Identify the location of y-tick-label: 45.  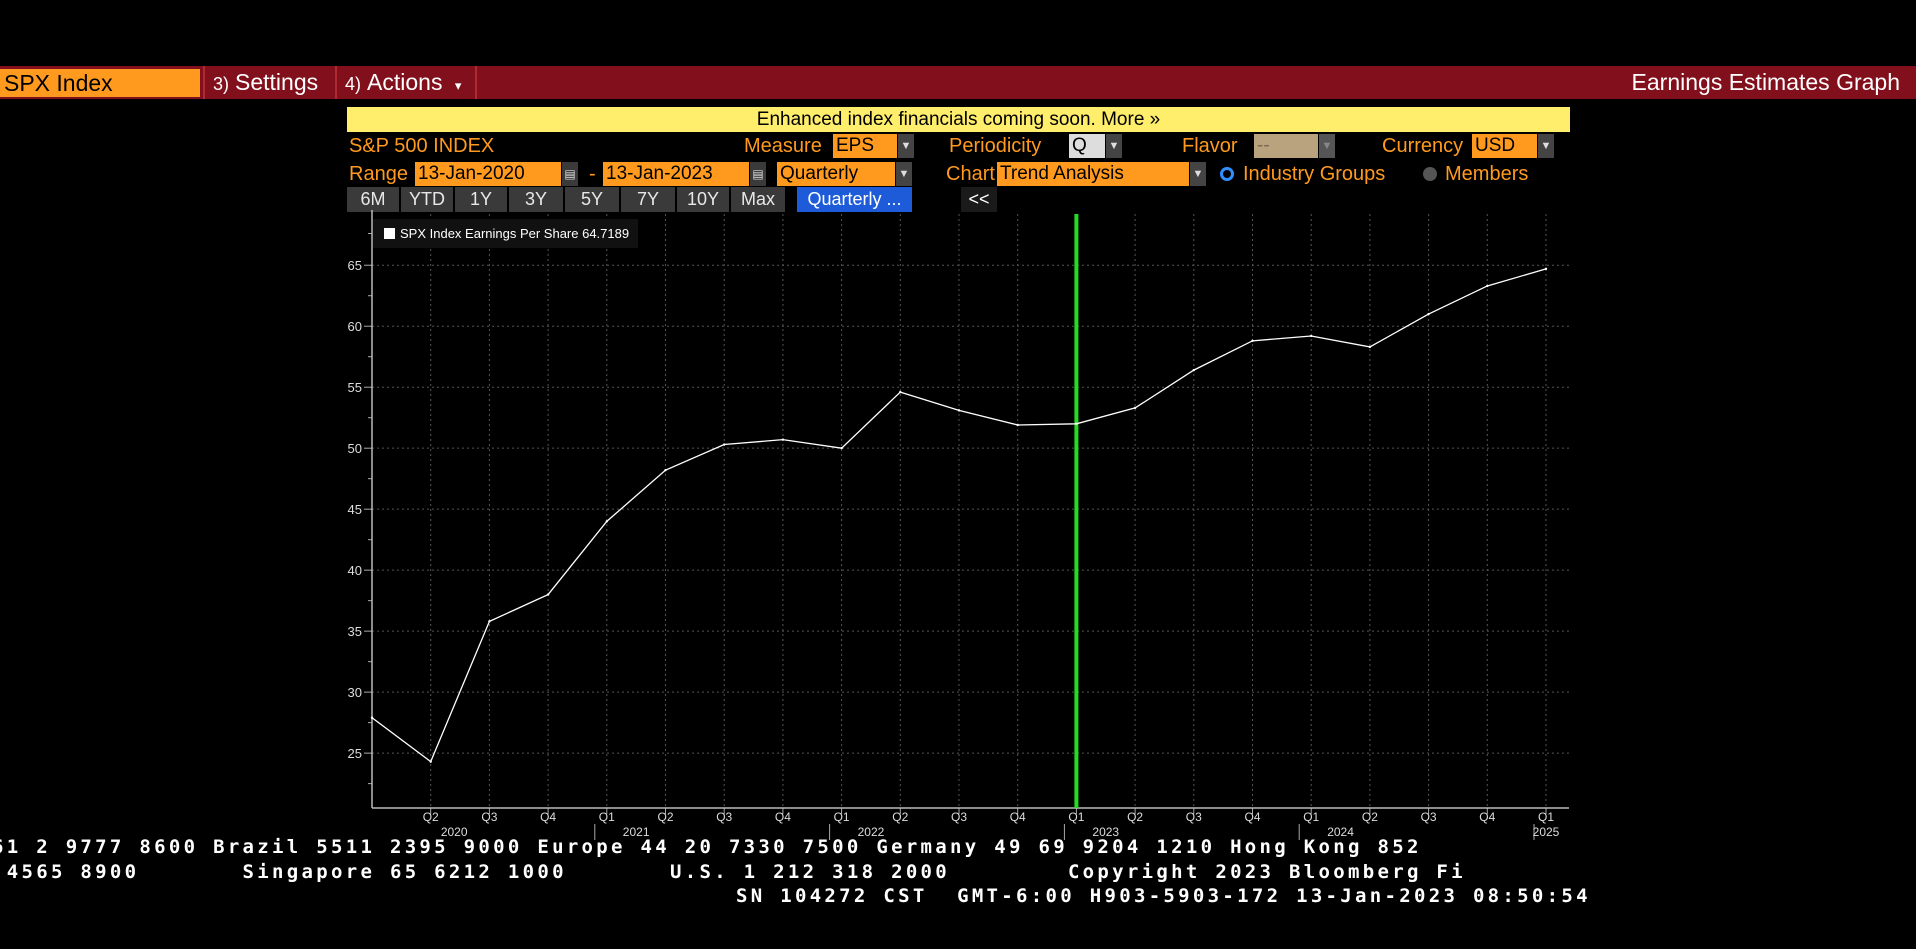
(355, 509).